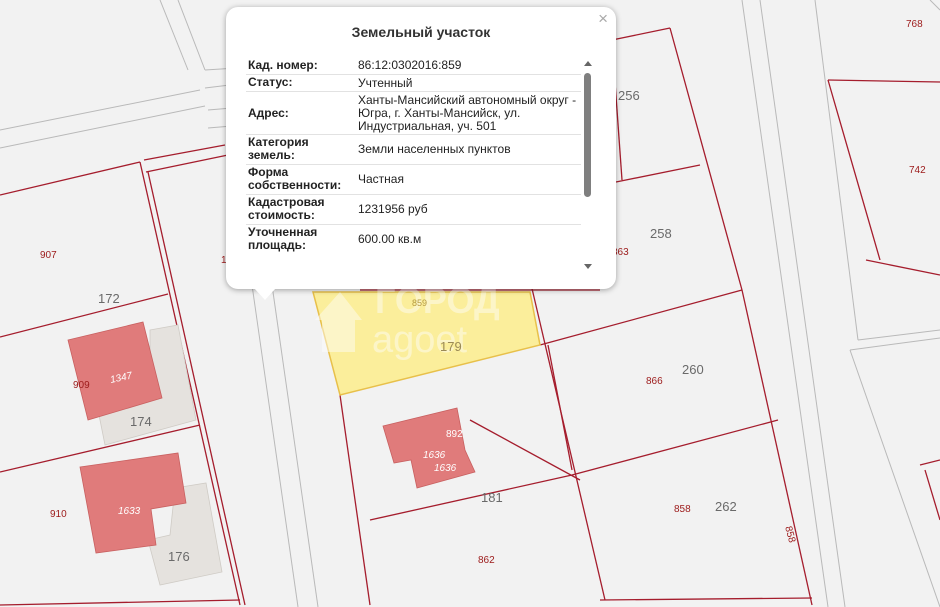  What do you see at coordinates (588, 63) in the screenshot?
I see `scroll-up-icon` at bounding box center [588, 63].